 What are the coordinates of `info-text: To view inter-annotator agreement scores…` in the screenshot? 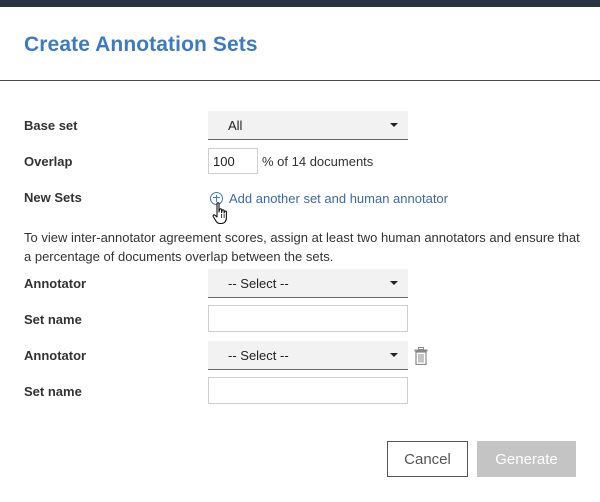 It's located at (302, 247).